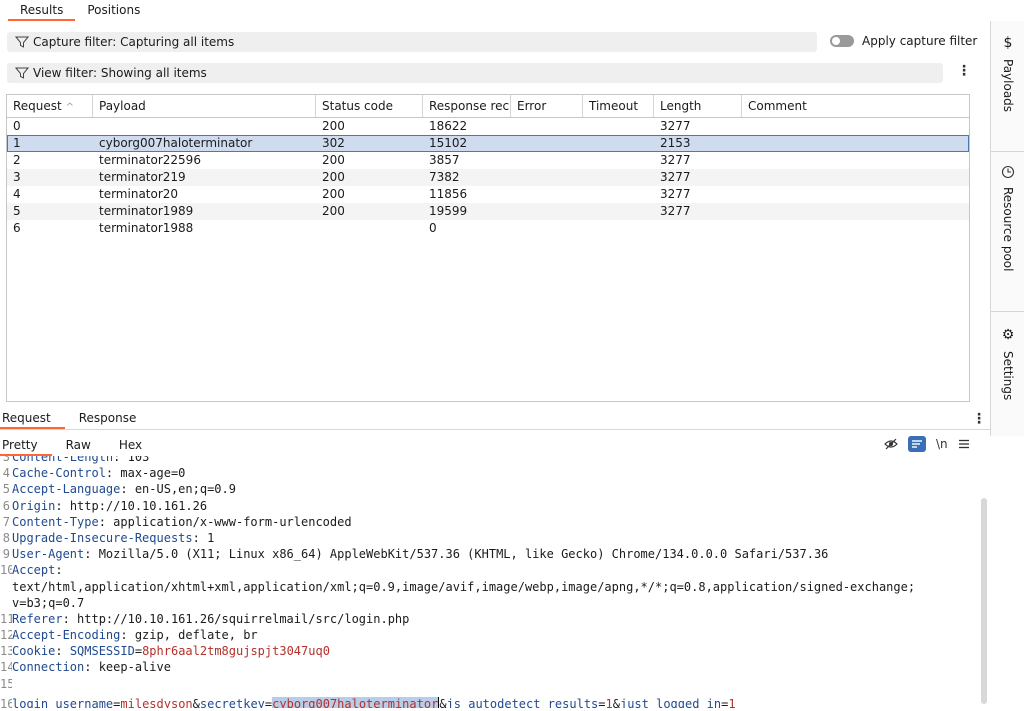 This screenshot has width=1024, height=711. What do you see at coordinates (204, 106) in the screenshot?
I see `column-header-payload: Payload` at bounding box center [204, 106].